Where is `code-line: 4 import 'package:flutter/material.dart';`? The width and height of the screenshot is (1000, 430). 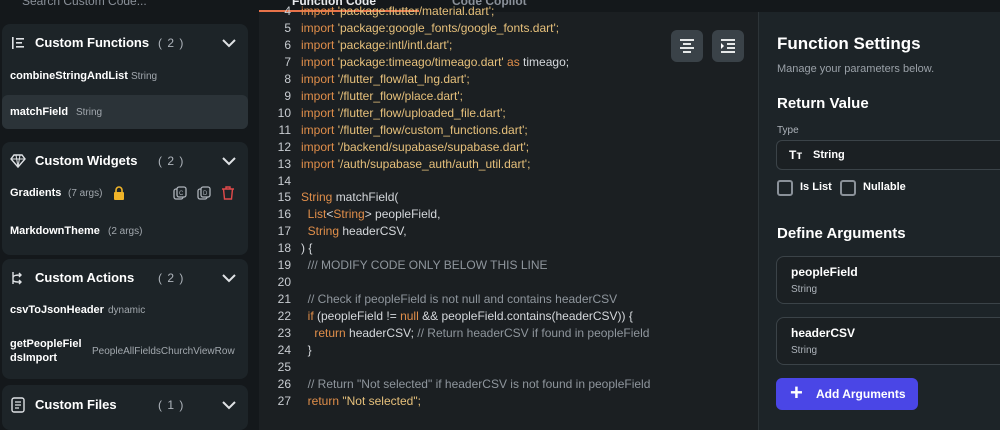 code-line: 4 import 'package:flutter/material.dart'; is located at coordinates (508, 12).